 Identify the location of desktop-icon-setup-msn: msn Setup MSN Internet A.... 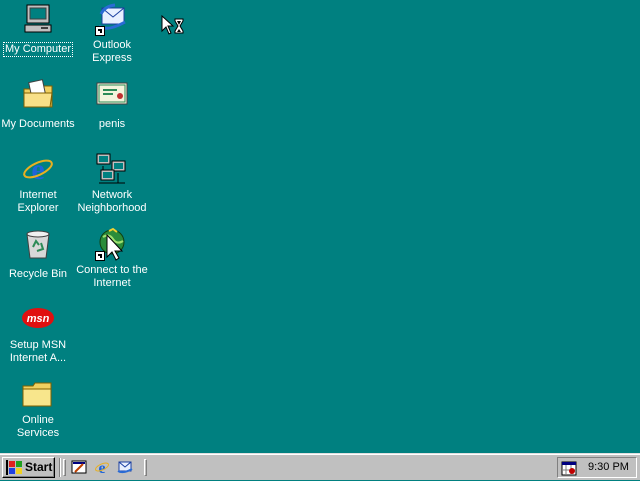
(38, 334).